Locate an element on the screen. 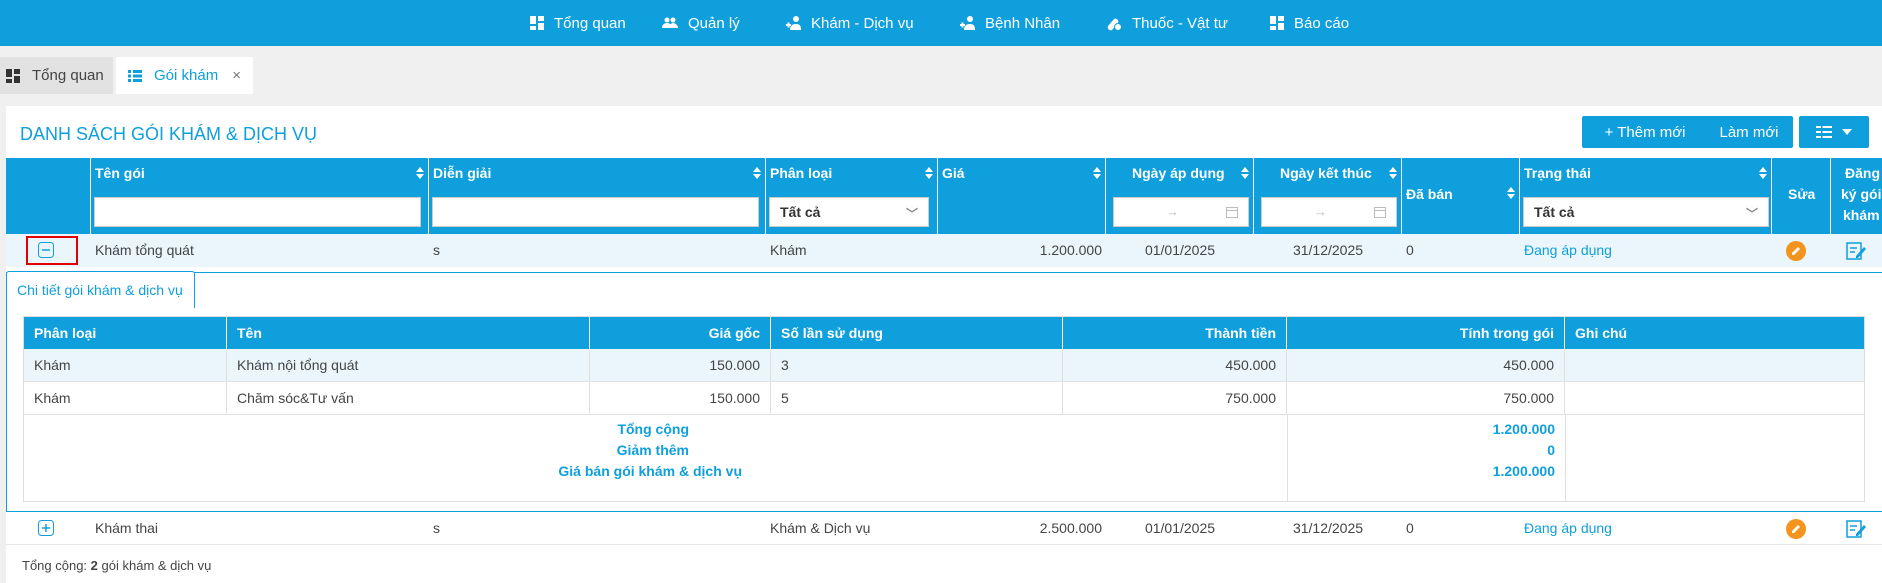 Image resolution: width=1882 pixels, height=583 pixels. name-filter-input is located at coordinates (257, 212).